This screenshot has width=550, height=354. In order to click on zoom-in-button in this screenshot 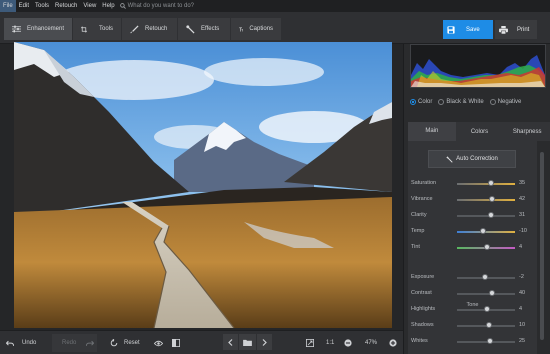, I will do `click(393, 343)`.